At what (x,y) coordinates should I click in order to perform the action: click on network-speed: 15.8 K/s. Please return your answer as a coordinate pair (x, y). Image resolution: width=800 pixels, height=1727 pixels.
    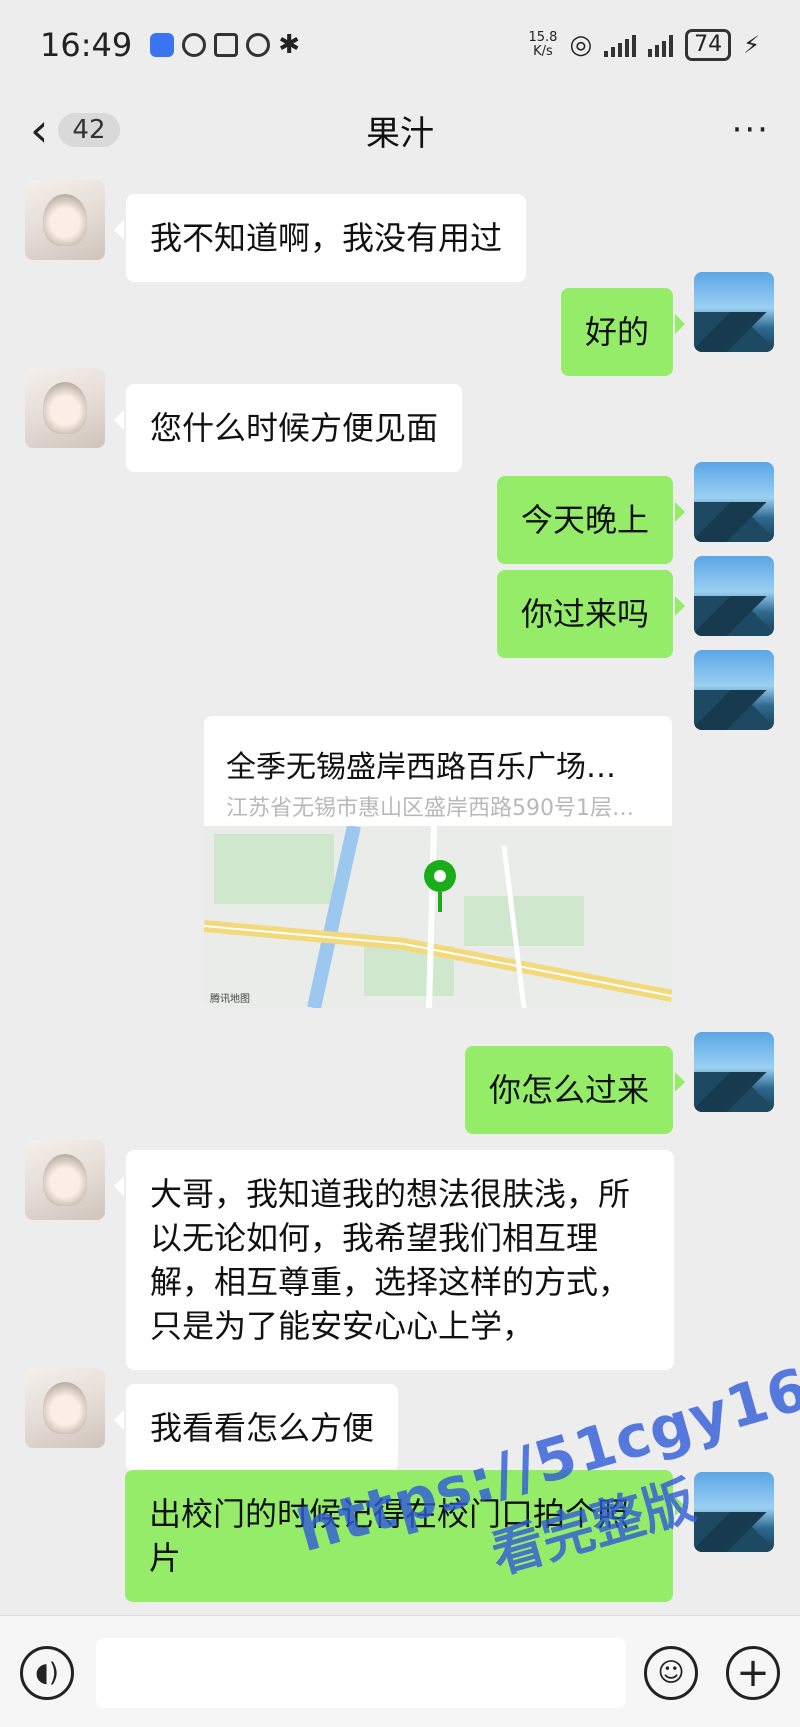
    Looking at the image, I should click on (543, 44).